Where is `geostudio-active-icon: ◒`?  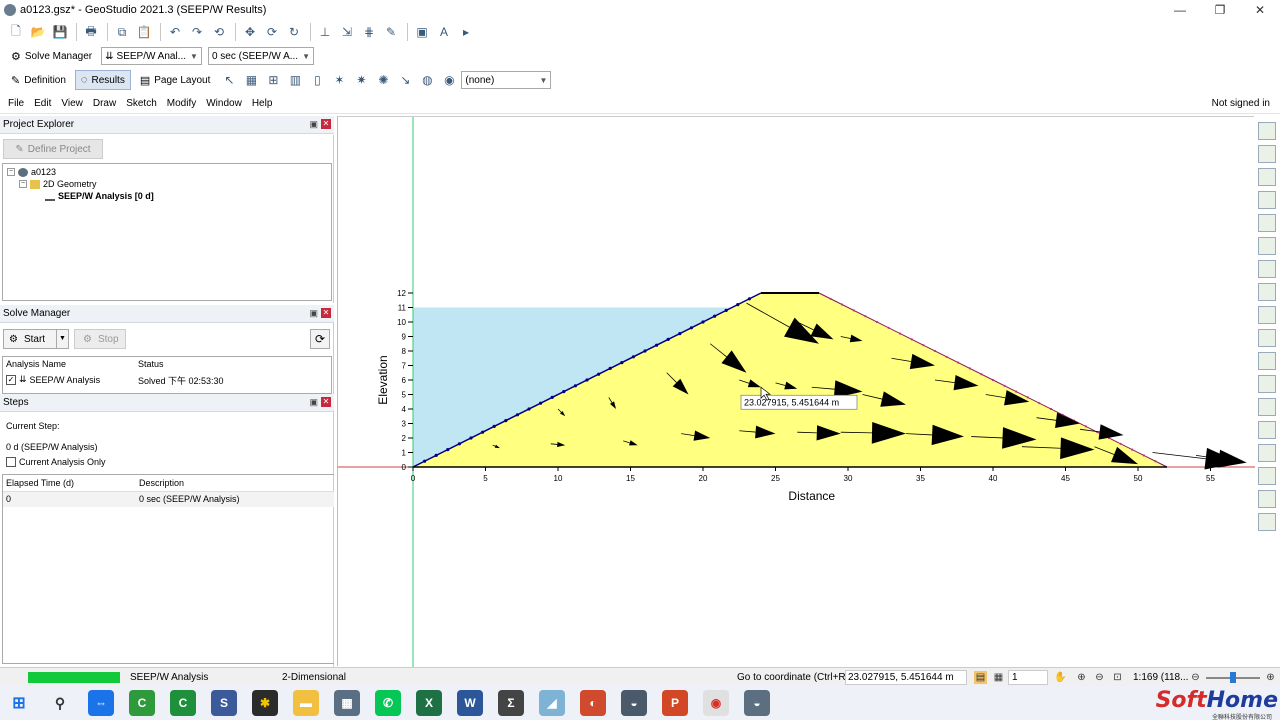 geostudio-active-icon: ◒ is located at coordinates (757, 703).